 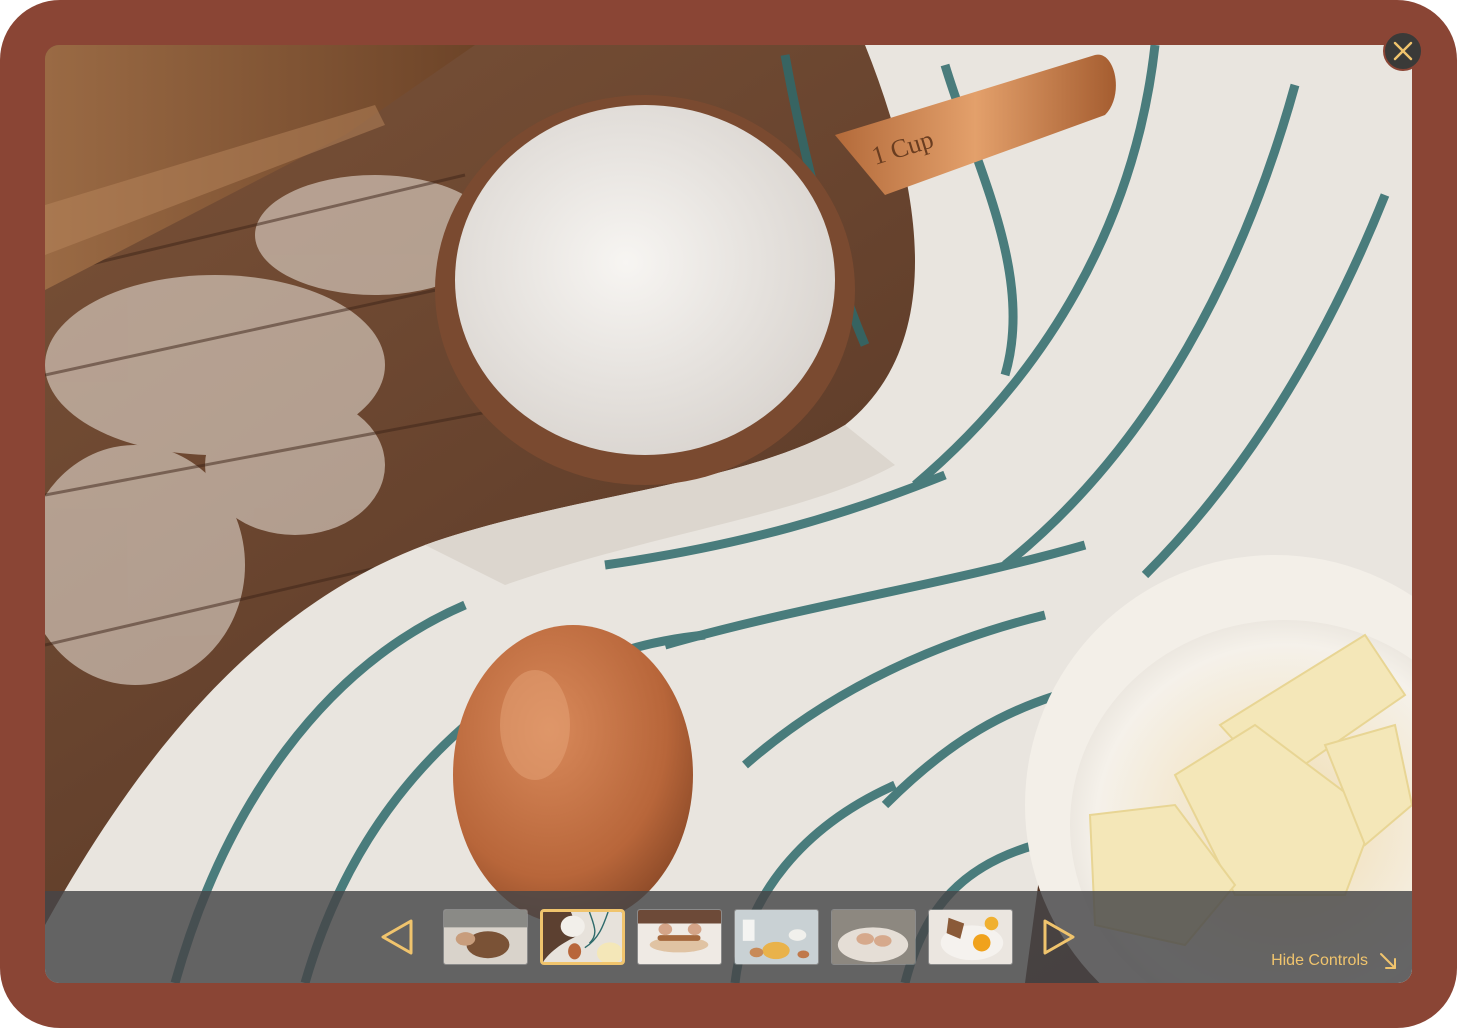 I want to click on triangle-right-icon, so click(x=1059, y=937).